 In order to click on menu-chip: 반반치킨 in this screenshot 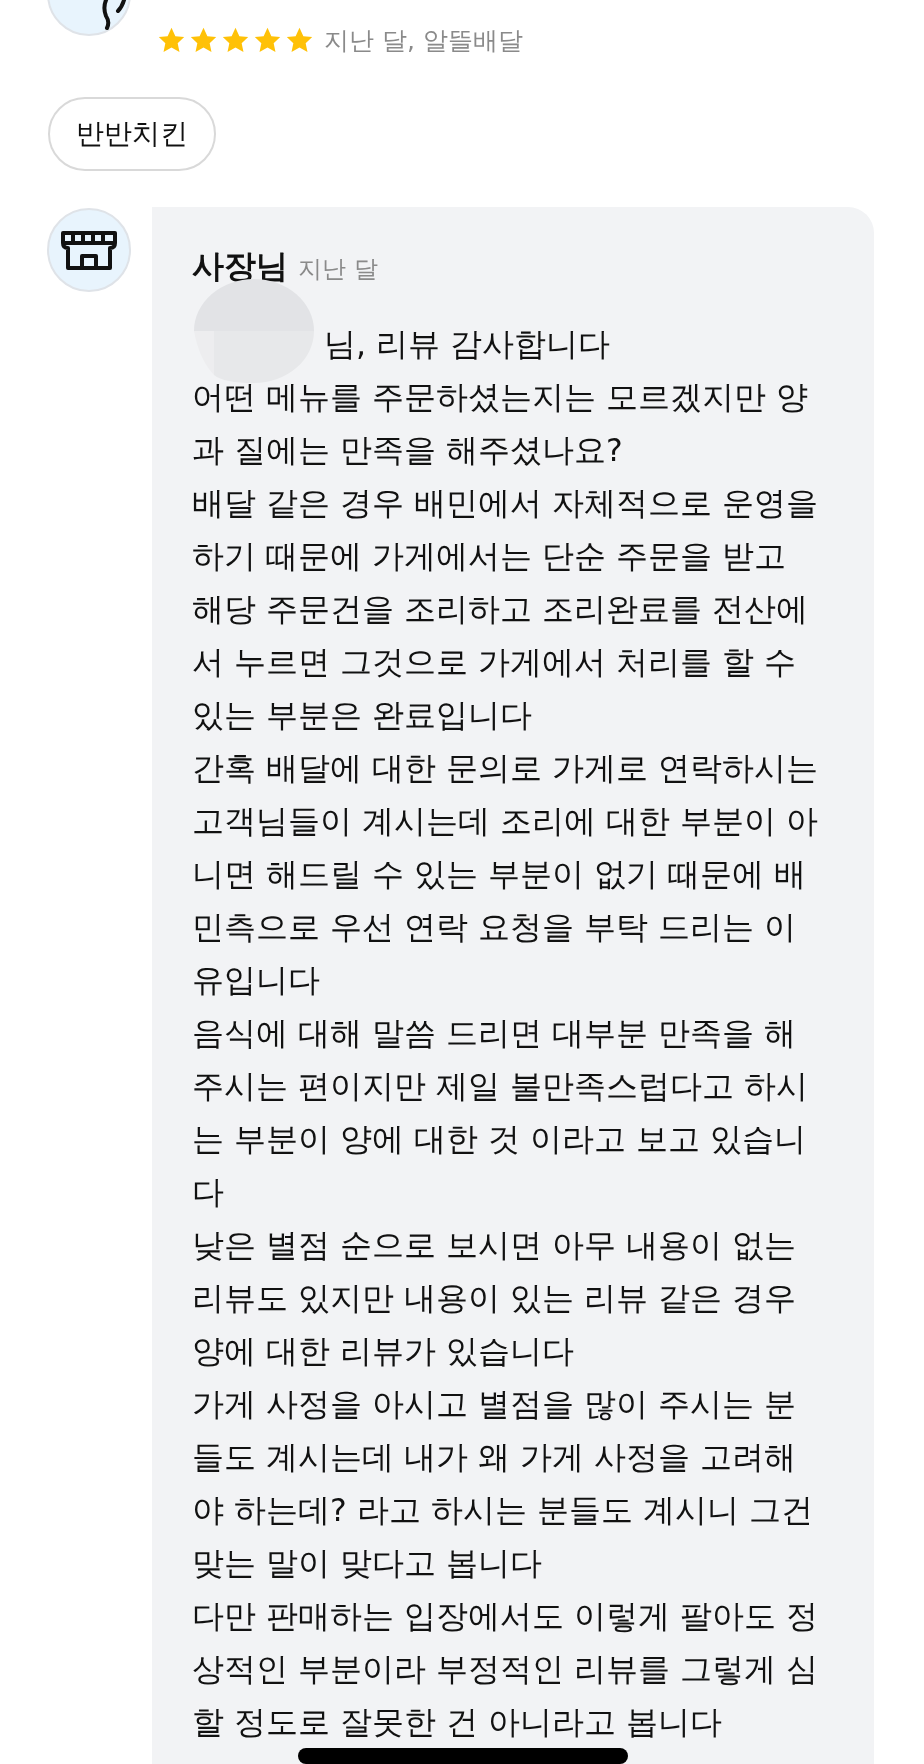, I will do `click(132, 134)`.